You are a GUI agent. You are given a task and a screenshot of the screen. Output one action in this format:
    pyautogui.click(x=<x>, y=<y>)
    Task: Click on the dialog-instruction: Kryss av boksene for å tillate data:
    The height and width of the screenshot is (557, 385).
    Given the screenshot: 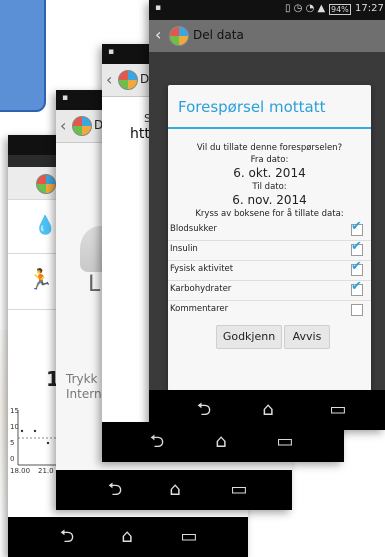 What is the action you would take?
    pyautogui.click(x=269, y=214)
    